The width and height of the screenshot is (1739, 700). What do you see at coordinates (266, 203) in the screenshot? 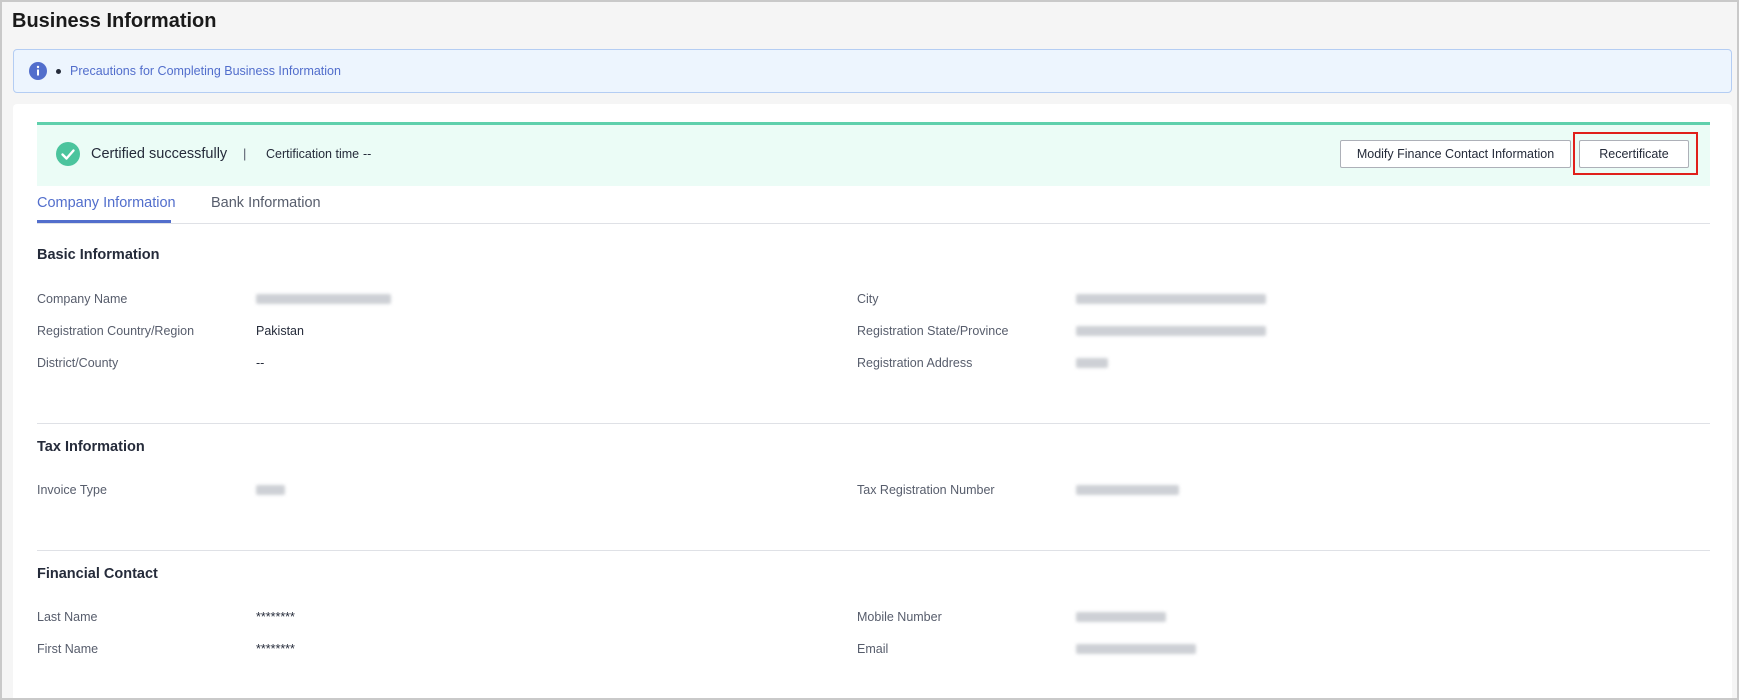
I see `tab-bank-information: Bank Information` at bounding box center [266, 203].